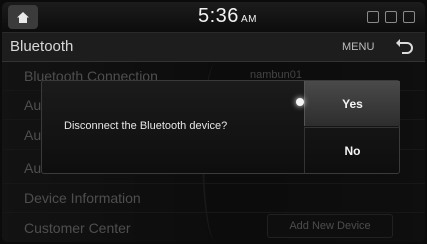  I want to click on back-arrow-icon, so click(404, 46).